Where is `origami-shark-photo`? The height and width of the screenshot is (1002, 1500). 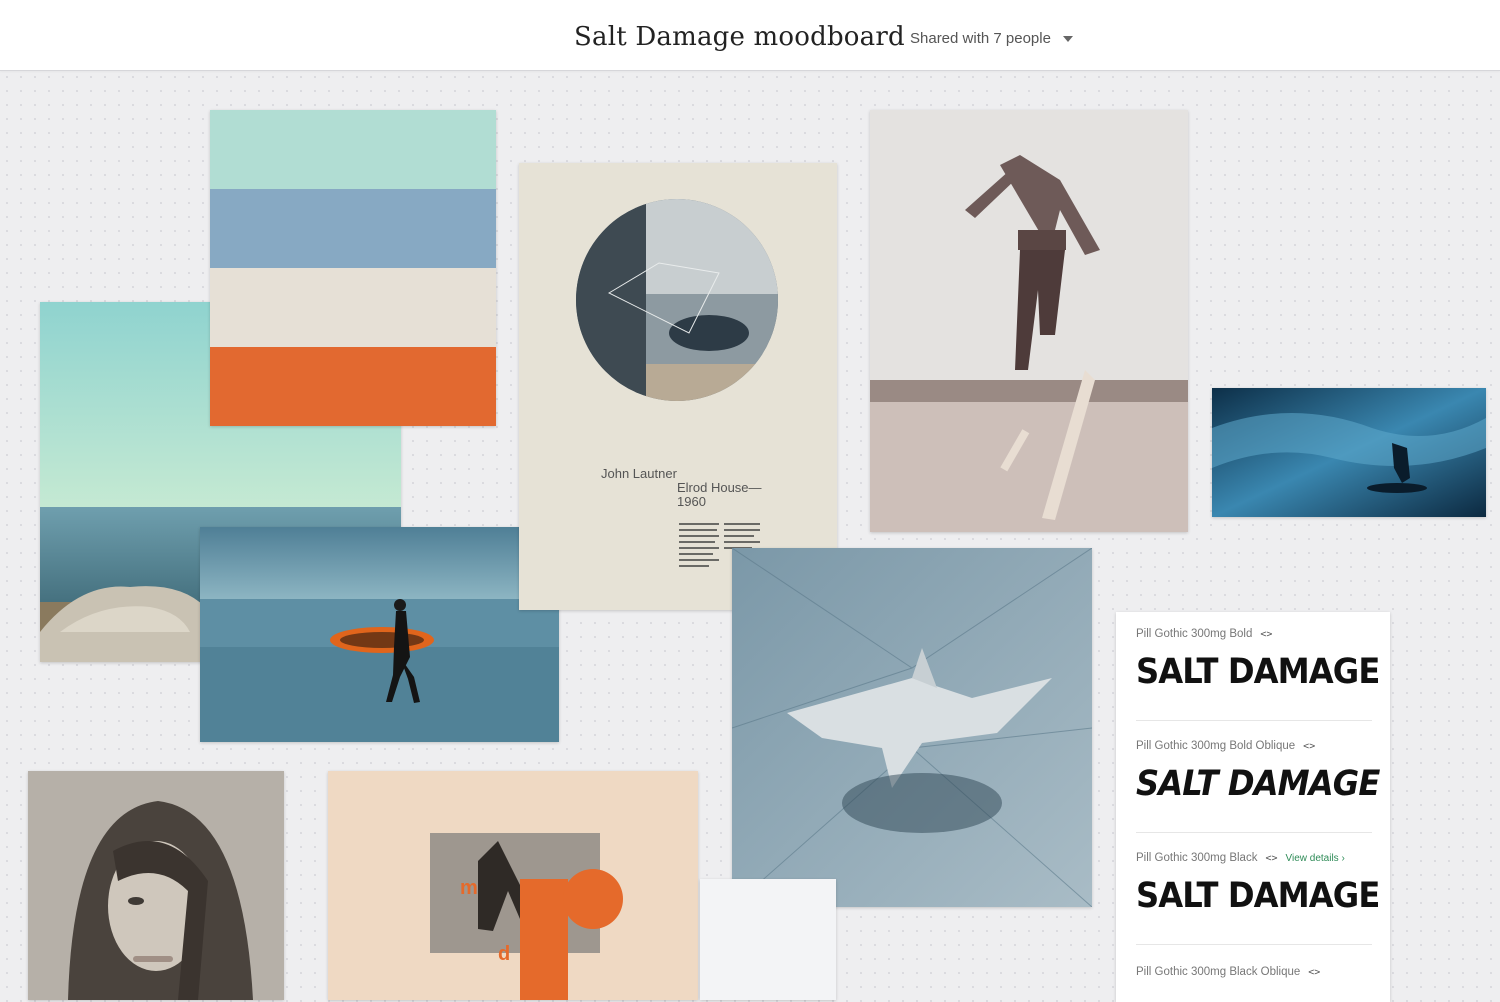 origami-shark-photo is located at coordinates (912, 727).